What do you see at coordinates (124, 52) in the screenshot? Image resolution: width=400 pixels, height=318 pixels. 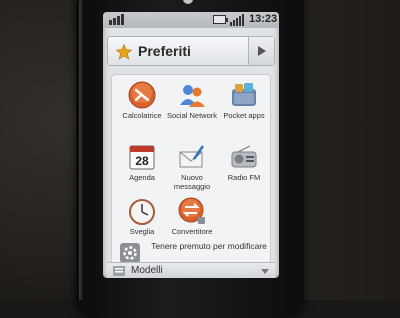 I see `star-icon` at bounding box center [124, 52].